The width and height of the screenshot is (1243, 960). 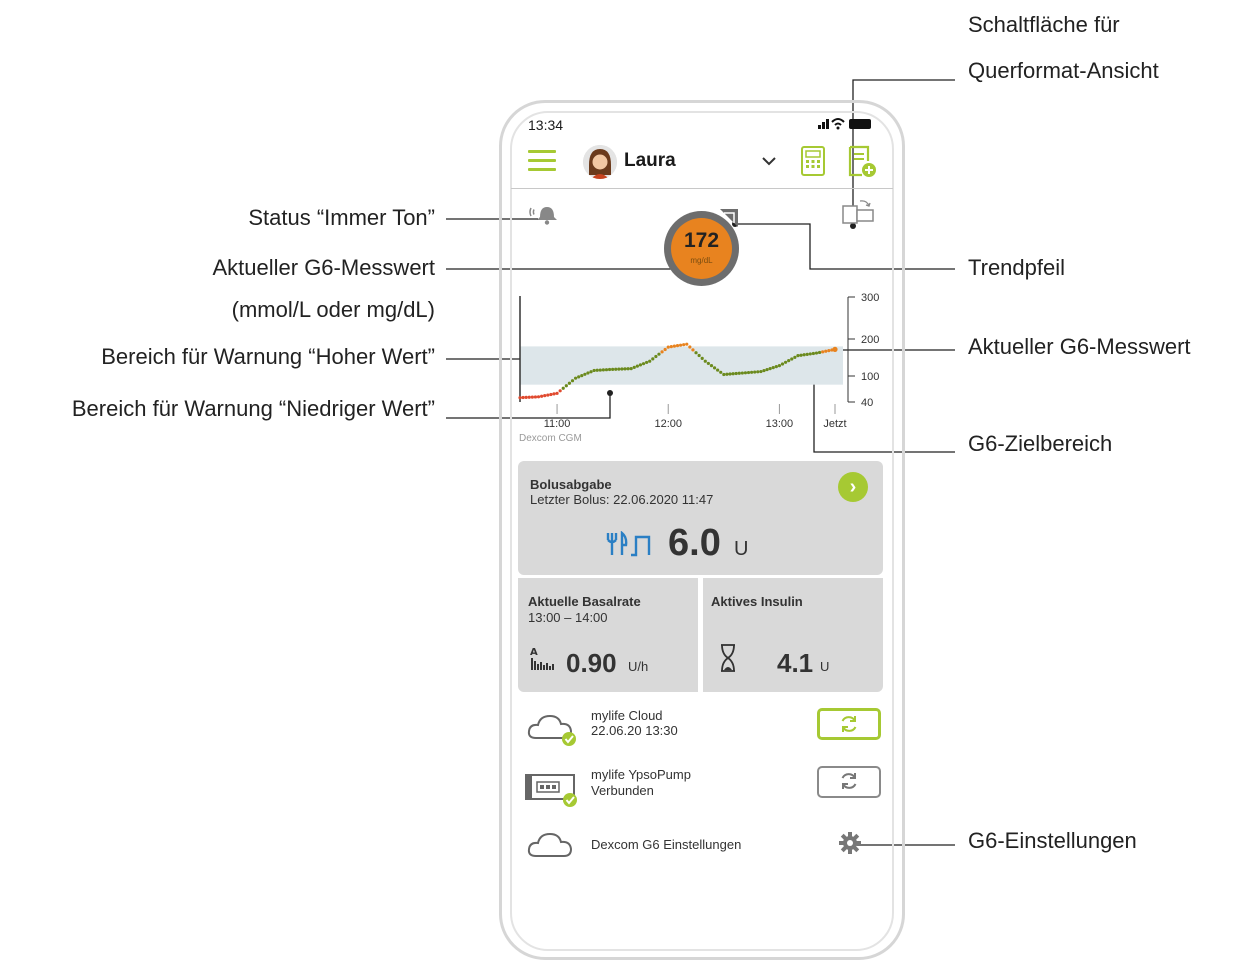 What do you see at coordinates (544, 217) in the screenshot?
I see `always-sound-bell-icon` at bounding box center [544, 217].